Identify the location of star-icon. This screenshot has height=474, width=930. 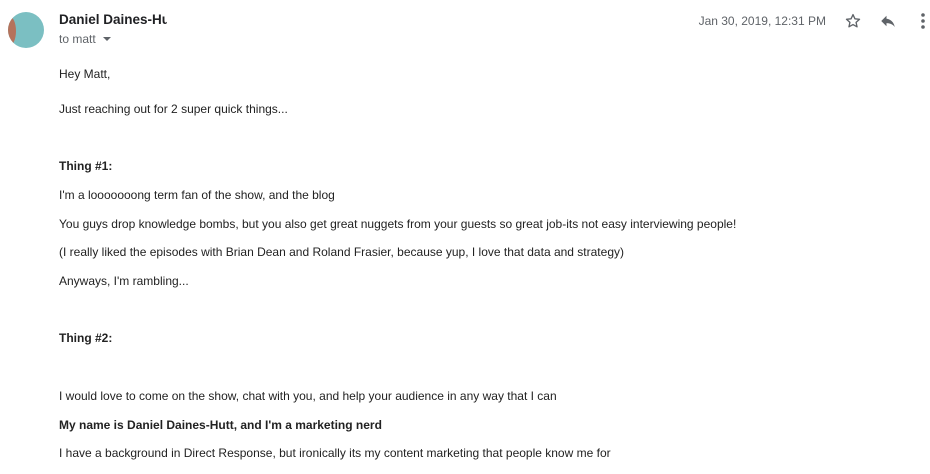
(853, 20).